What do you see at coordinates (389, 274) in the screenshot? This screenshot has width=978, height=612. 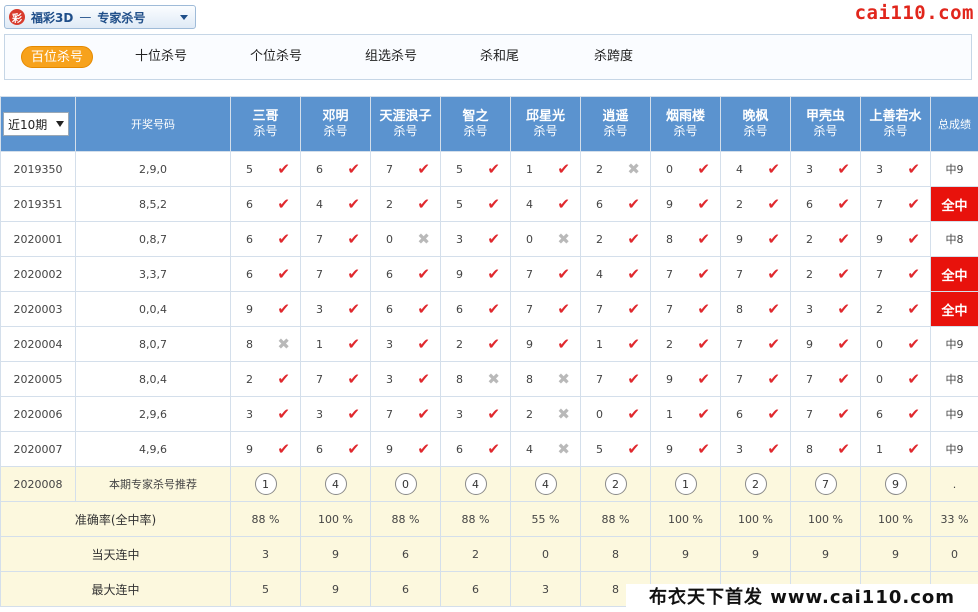 I see `kill-number: 6` at bounding box center [389, 274].